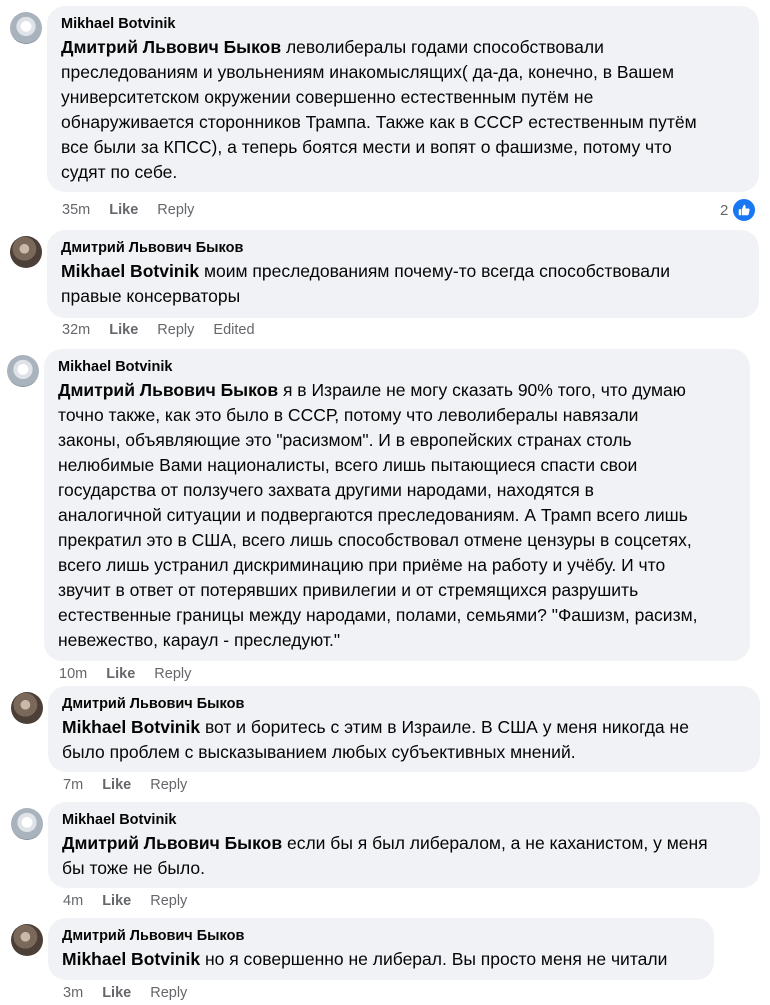 This screenshot has height=1005, width=770. I want to click on comment-actions: 35m Like Reply, so click(135, 210).